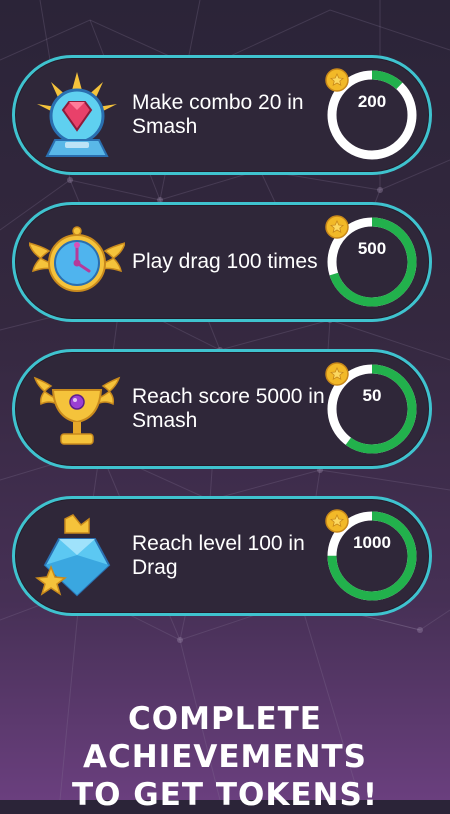  Describe the element at coordinates (218, 114) in the screenshot. I see `achievement-title: Make combo 20 in Smash` at that location.